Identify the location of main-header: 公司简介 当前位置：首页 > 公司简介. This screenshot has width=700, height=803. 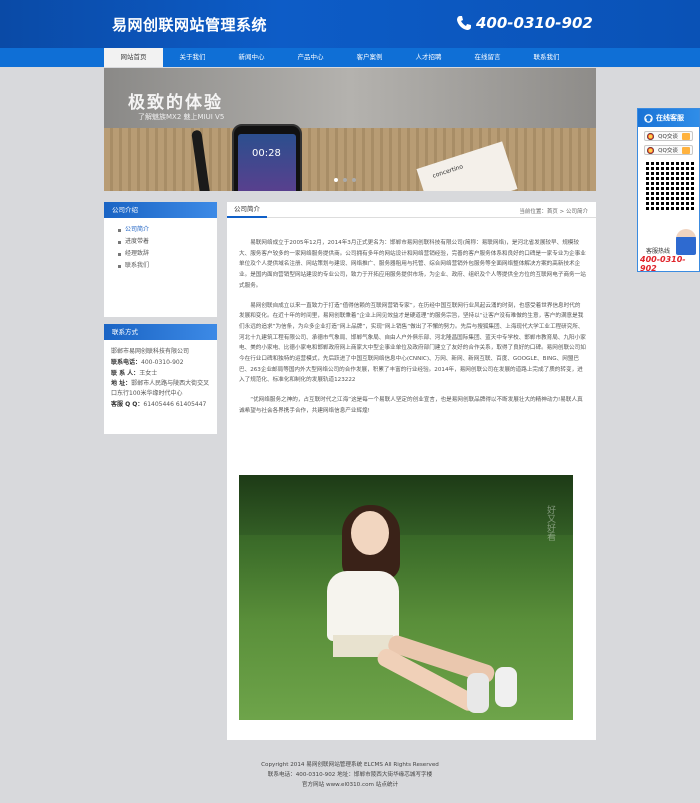
(411, 210).